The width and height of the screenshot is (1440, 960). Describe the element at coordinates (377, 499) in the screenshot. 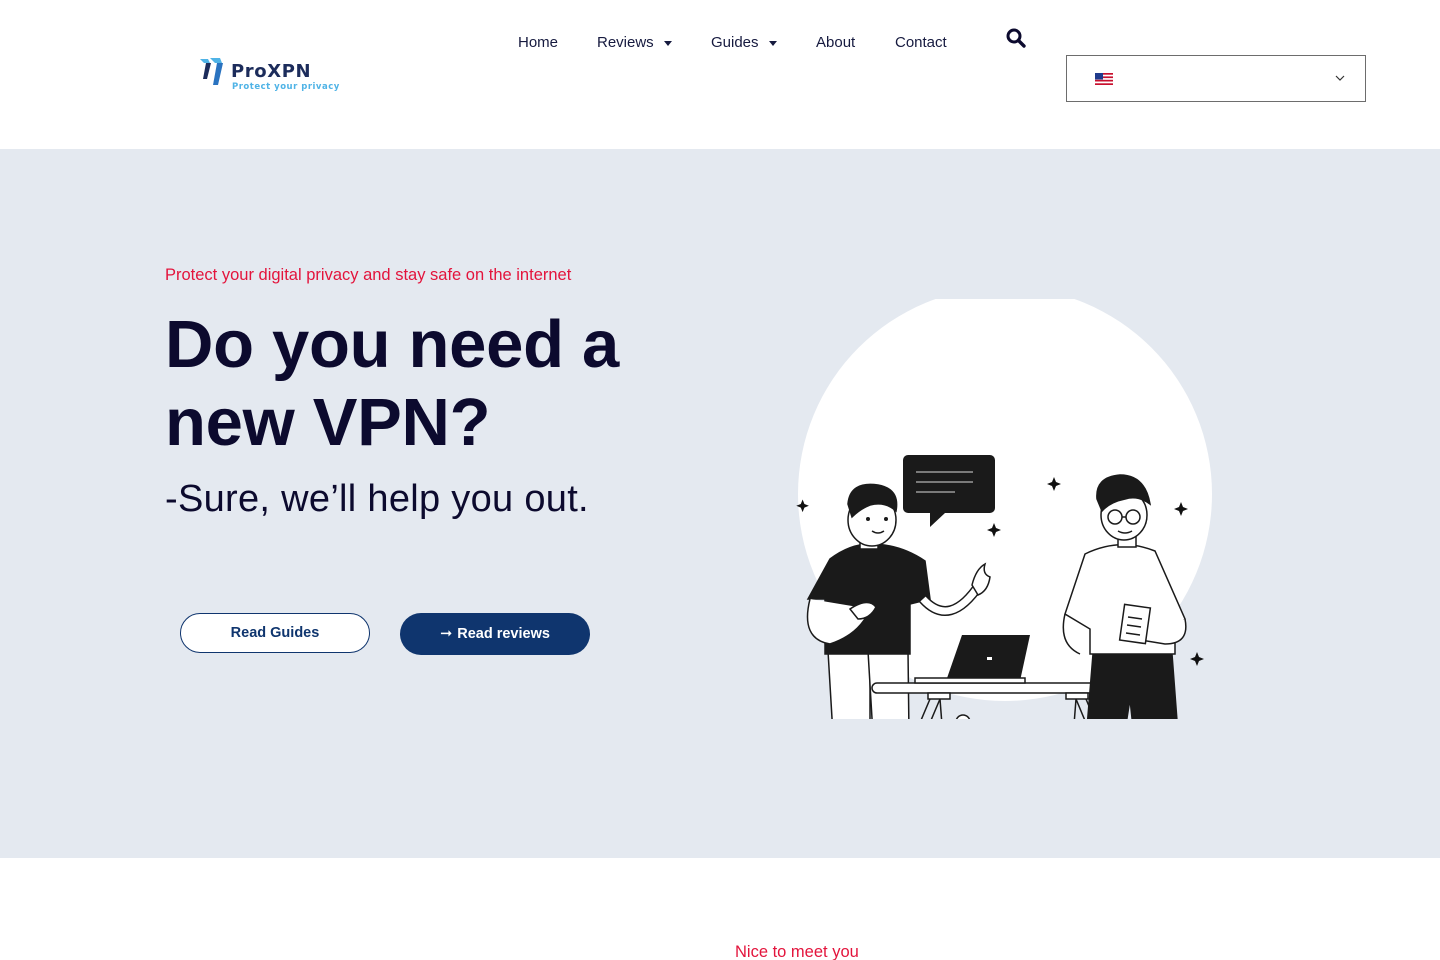

I see `hero-subheadline: -Sure, we’ll help you out.` at that location.